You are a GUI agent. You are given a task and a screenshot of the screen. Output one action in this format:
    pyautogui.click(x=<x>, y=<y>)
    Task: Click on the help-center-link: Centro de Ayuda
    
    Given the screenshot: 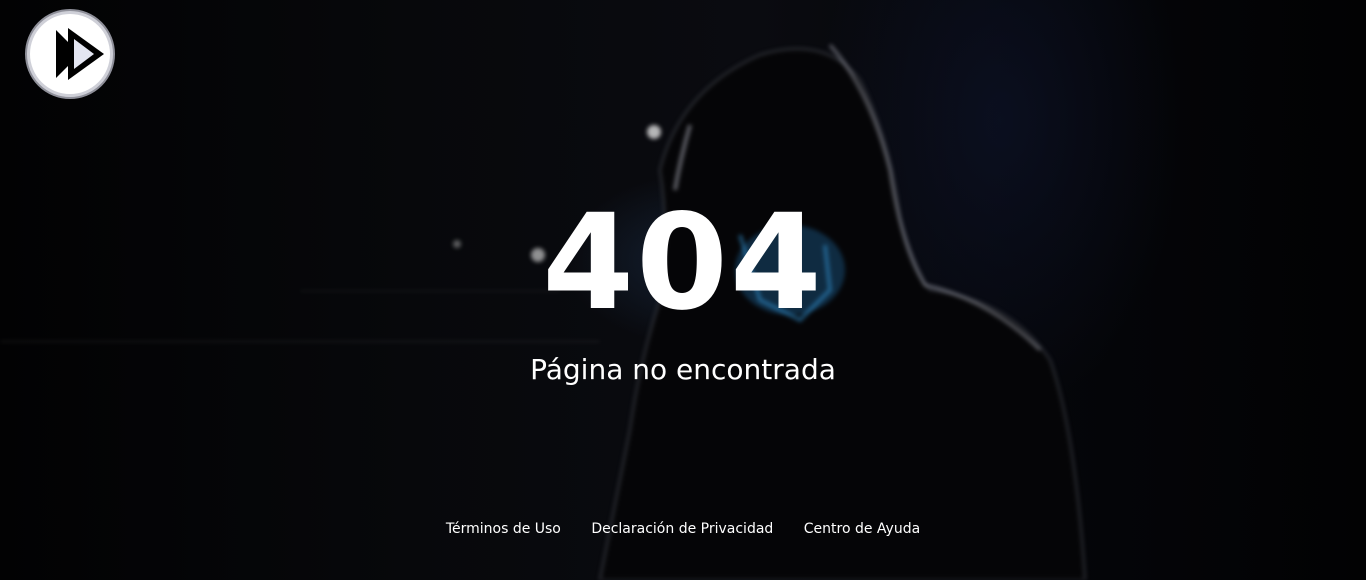 What is the action you would take?
    pyautogui.click(x=862, y=529)
    